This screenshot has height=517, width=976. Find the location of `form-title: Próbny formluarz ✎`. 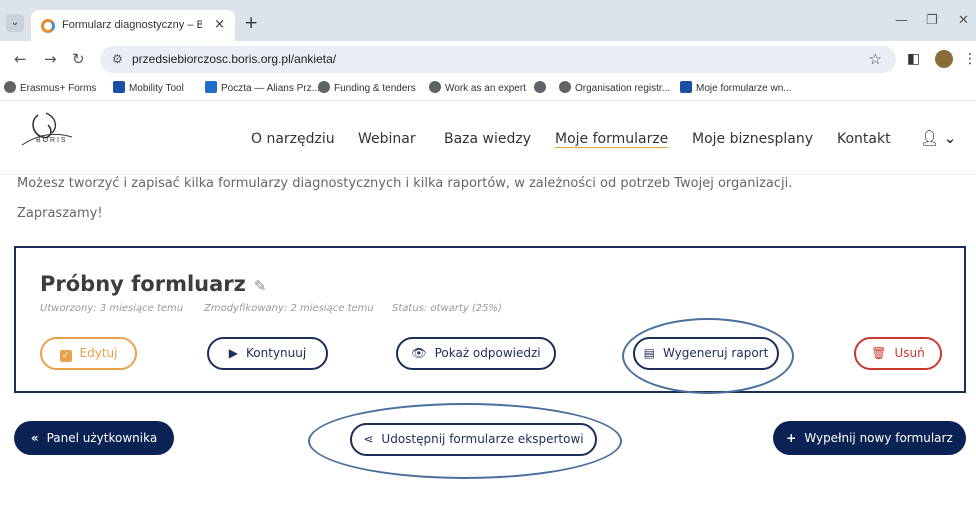

form-title: Próbny formluarz ✎ is located at coordinates (153, 284).